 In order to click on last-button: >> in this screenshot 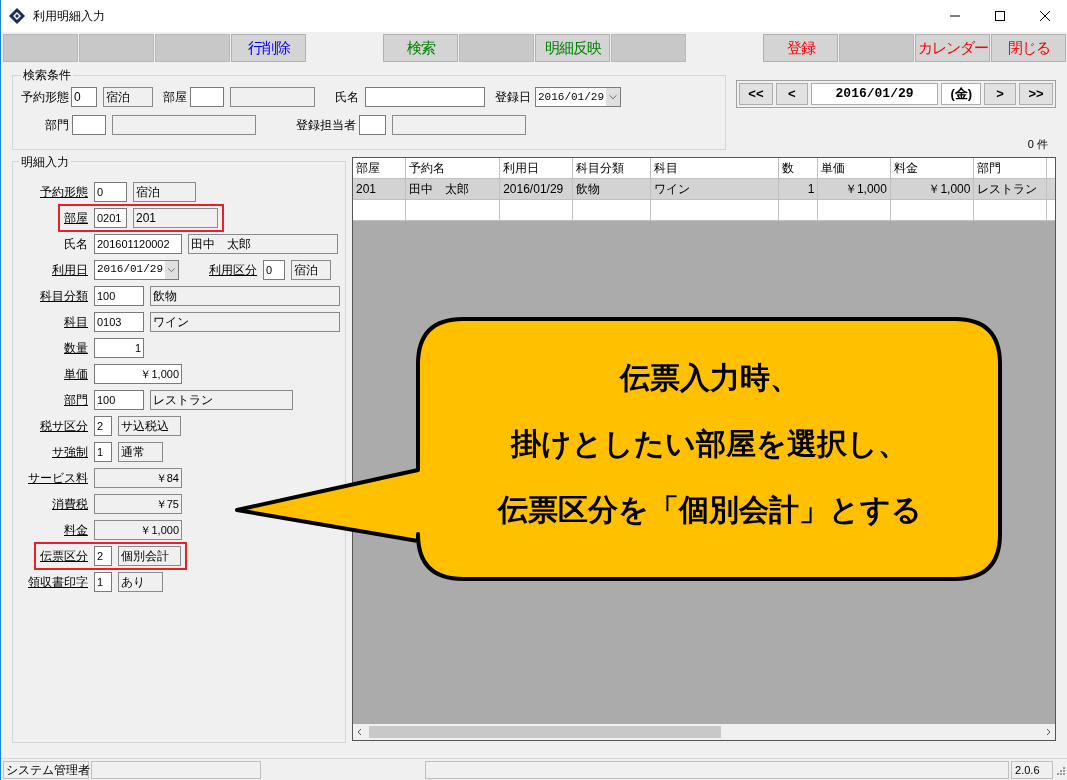, I will do `click(1036, 94)`.